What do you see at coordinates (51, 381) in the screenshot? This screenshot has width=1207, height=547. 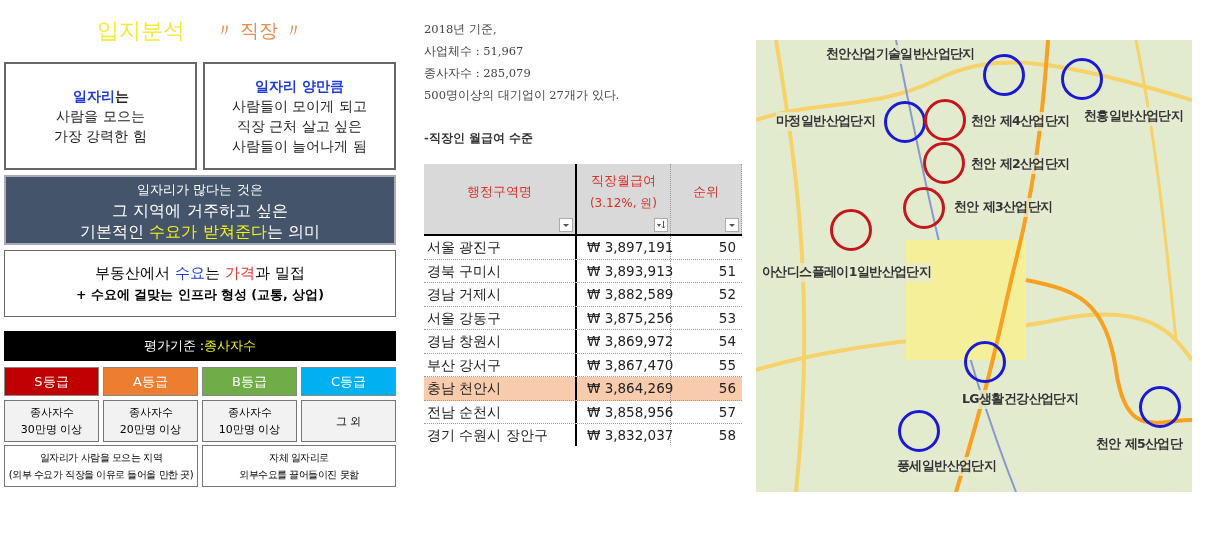 I see `grade-header: S등급` at bounding box center [51, 381].